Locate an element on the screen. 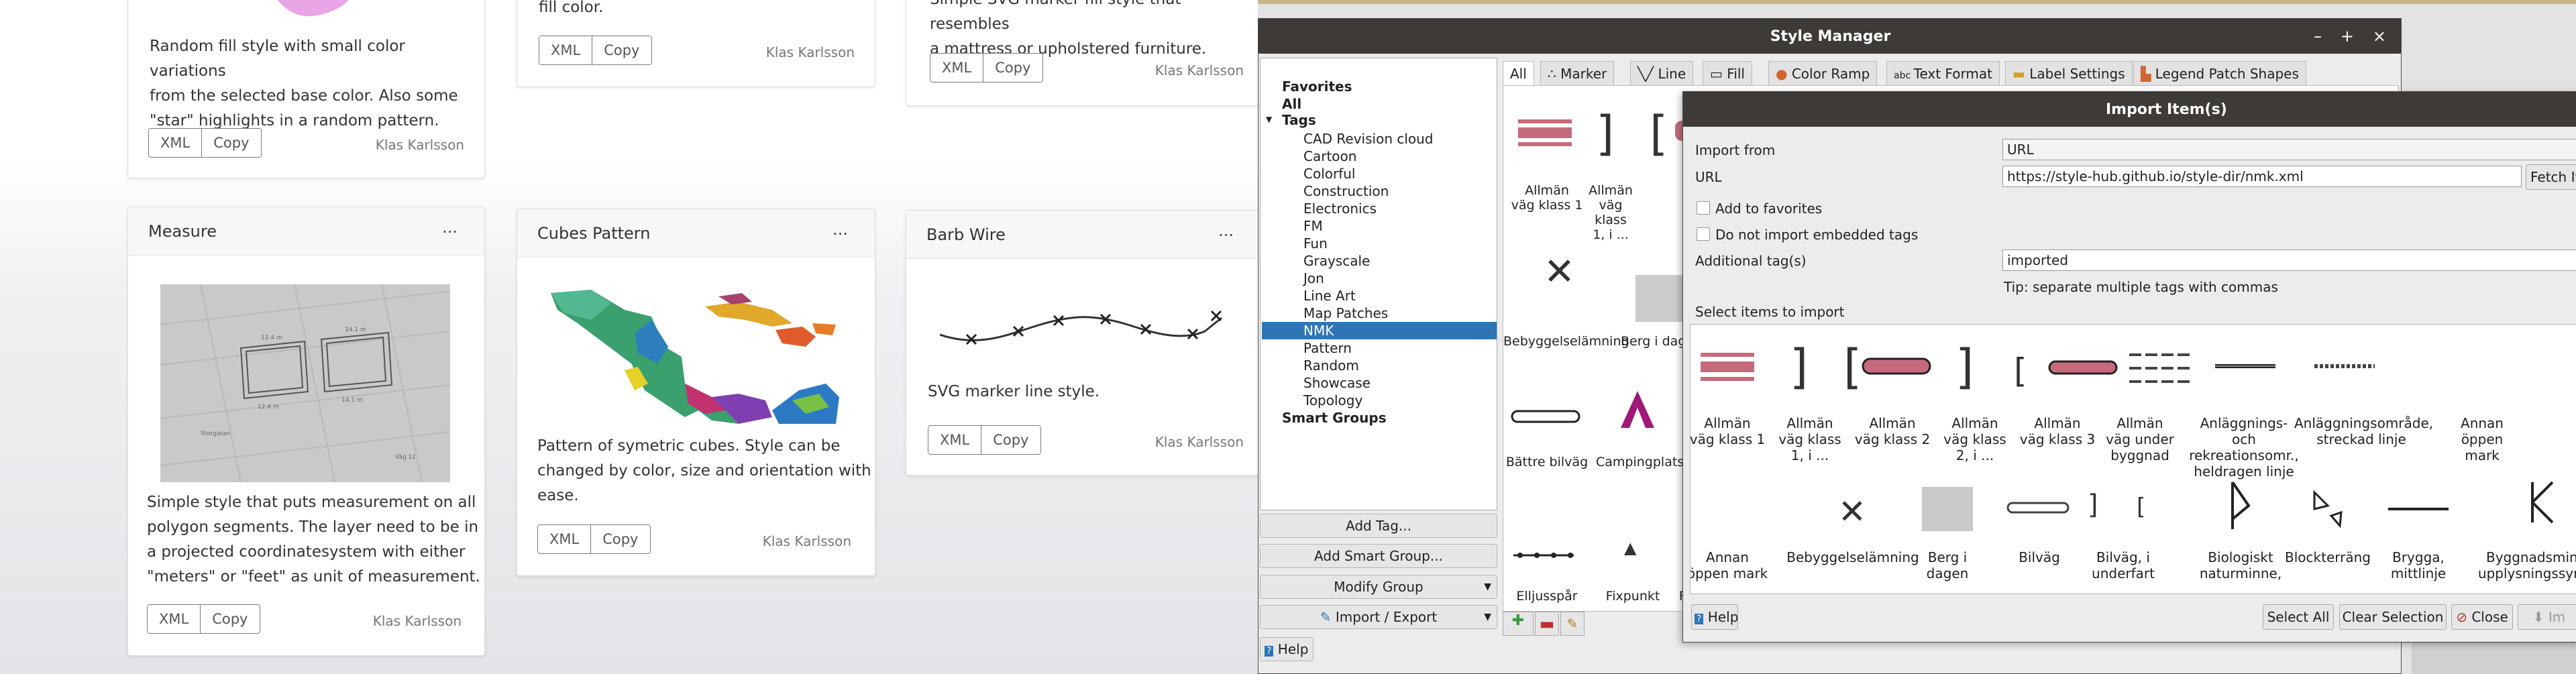 Image resolution: width=2576 pixels, height=674 pixels. maximize-button: + is located at coordinates (2347, 36).